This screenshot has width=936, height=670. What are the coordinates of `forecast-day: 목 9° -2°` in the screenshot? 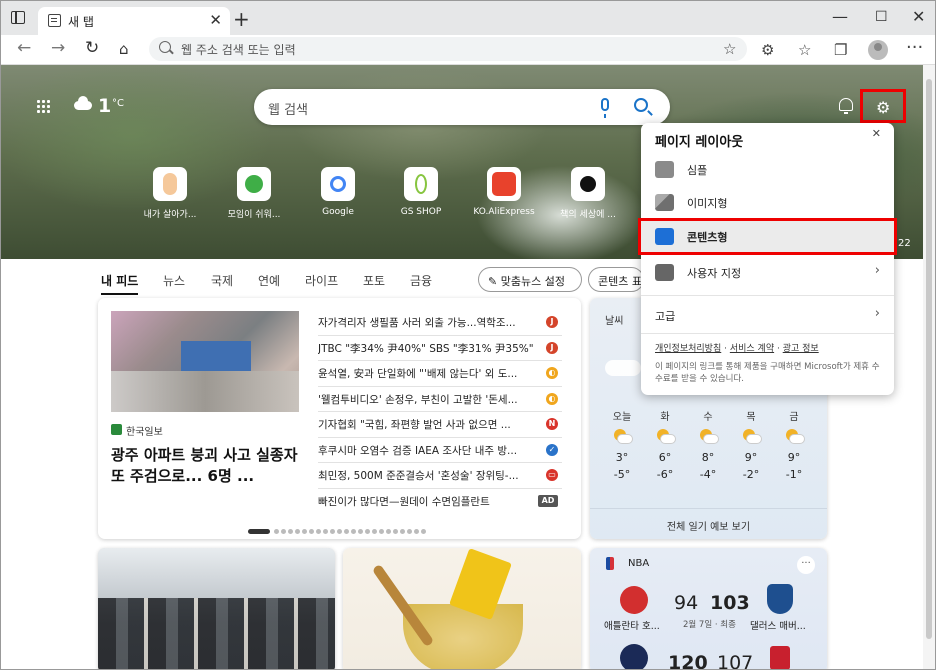 It's located at (751, 444).